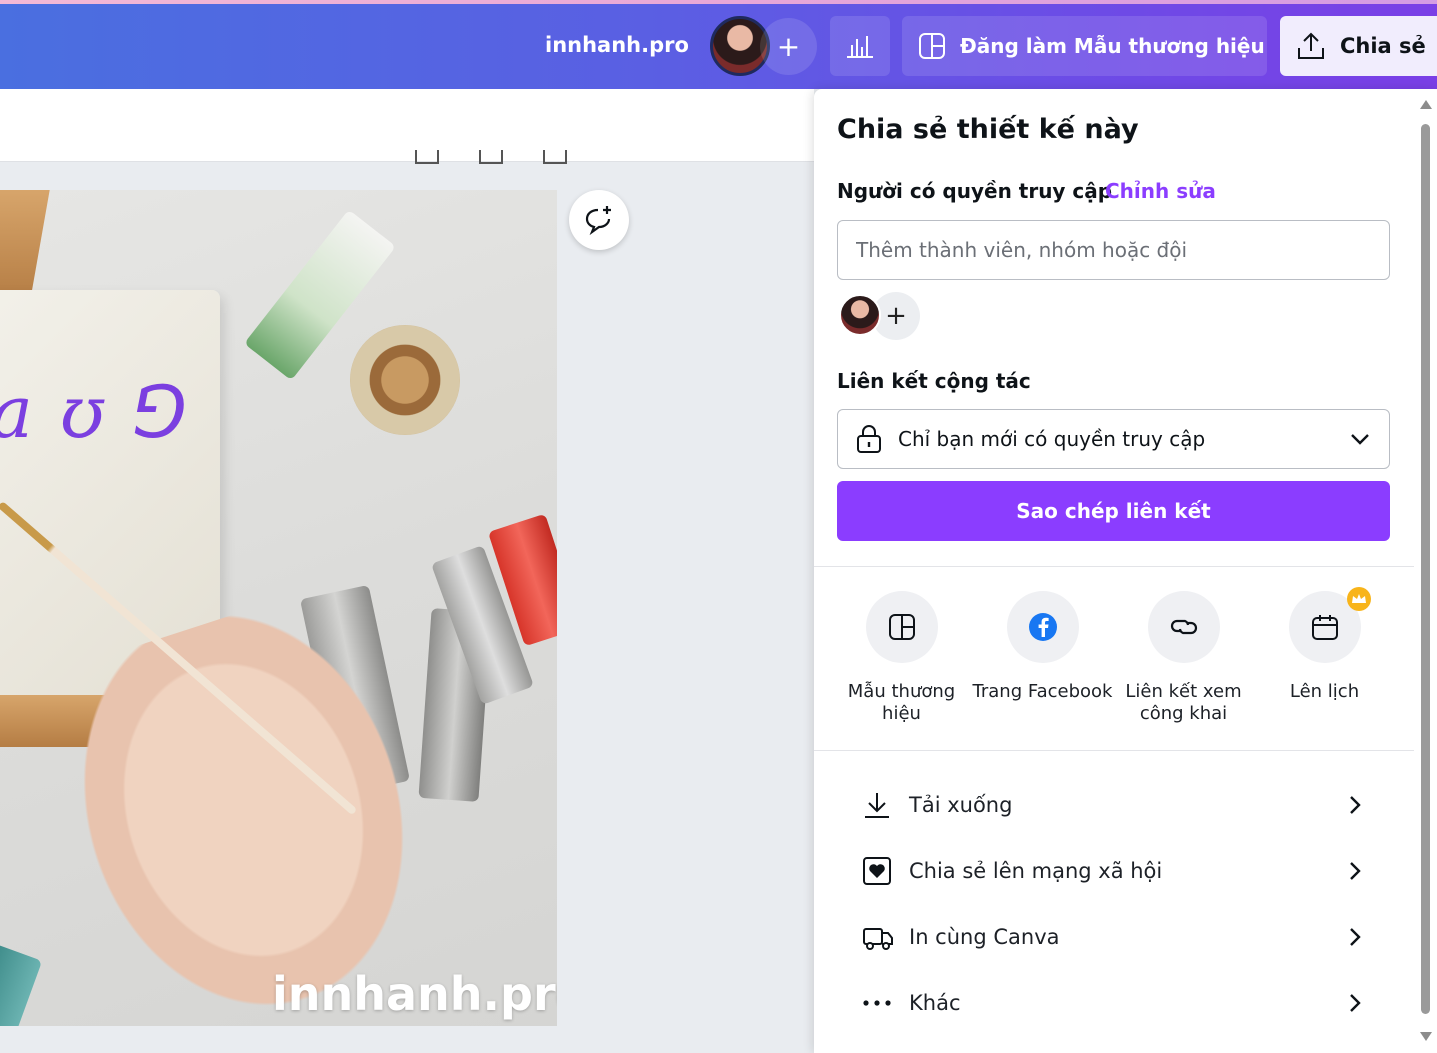 Image resolution: width=1437 pixels, height=1053 pixels. I want to click on share-social-item: Chia sẻ lên mạng xã hội, so click(1112, 871).